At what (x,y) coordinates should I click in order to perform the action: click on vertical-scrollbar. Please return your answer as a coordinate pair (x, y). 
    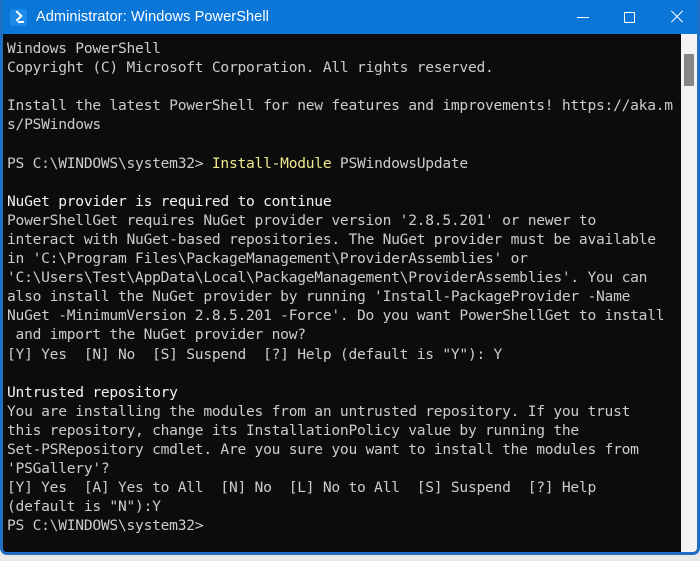
    Looking at the image, I should click on (689, 293).